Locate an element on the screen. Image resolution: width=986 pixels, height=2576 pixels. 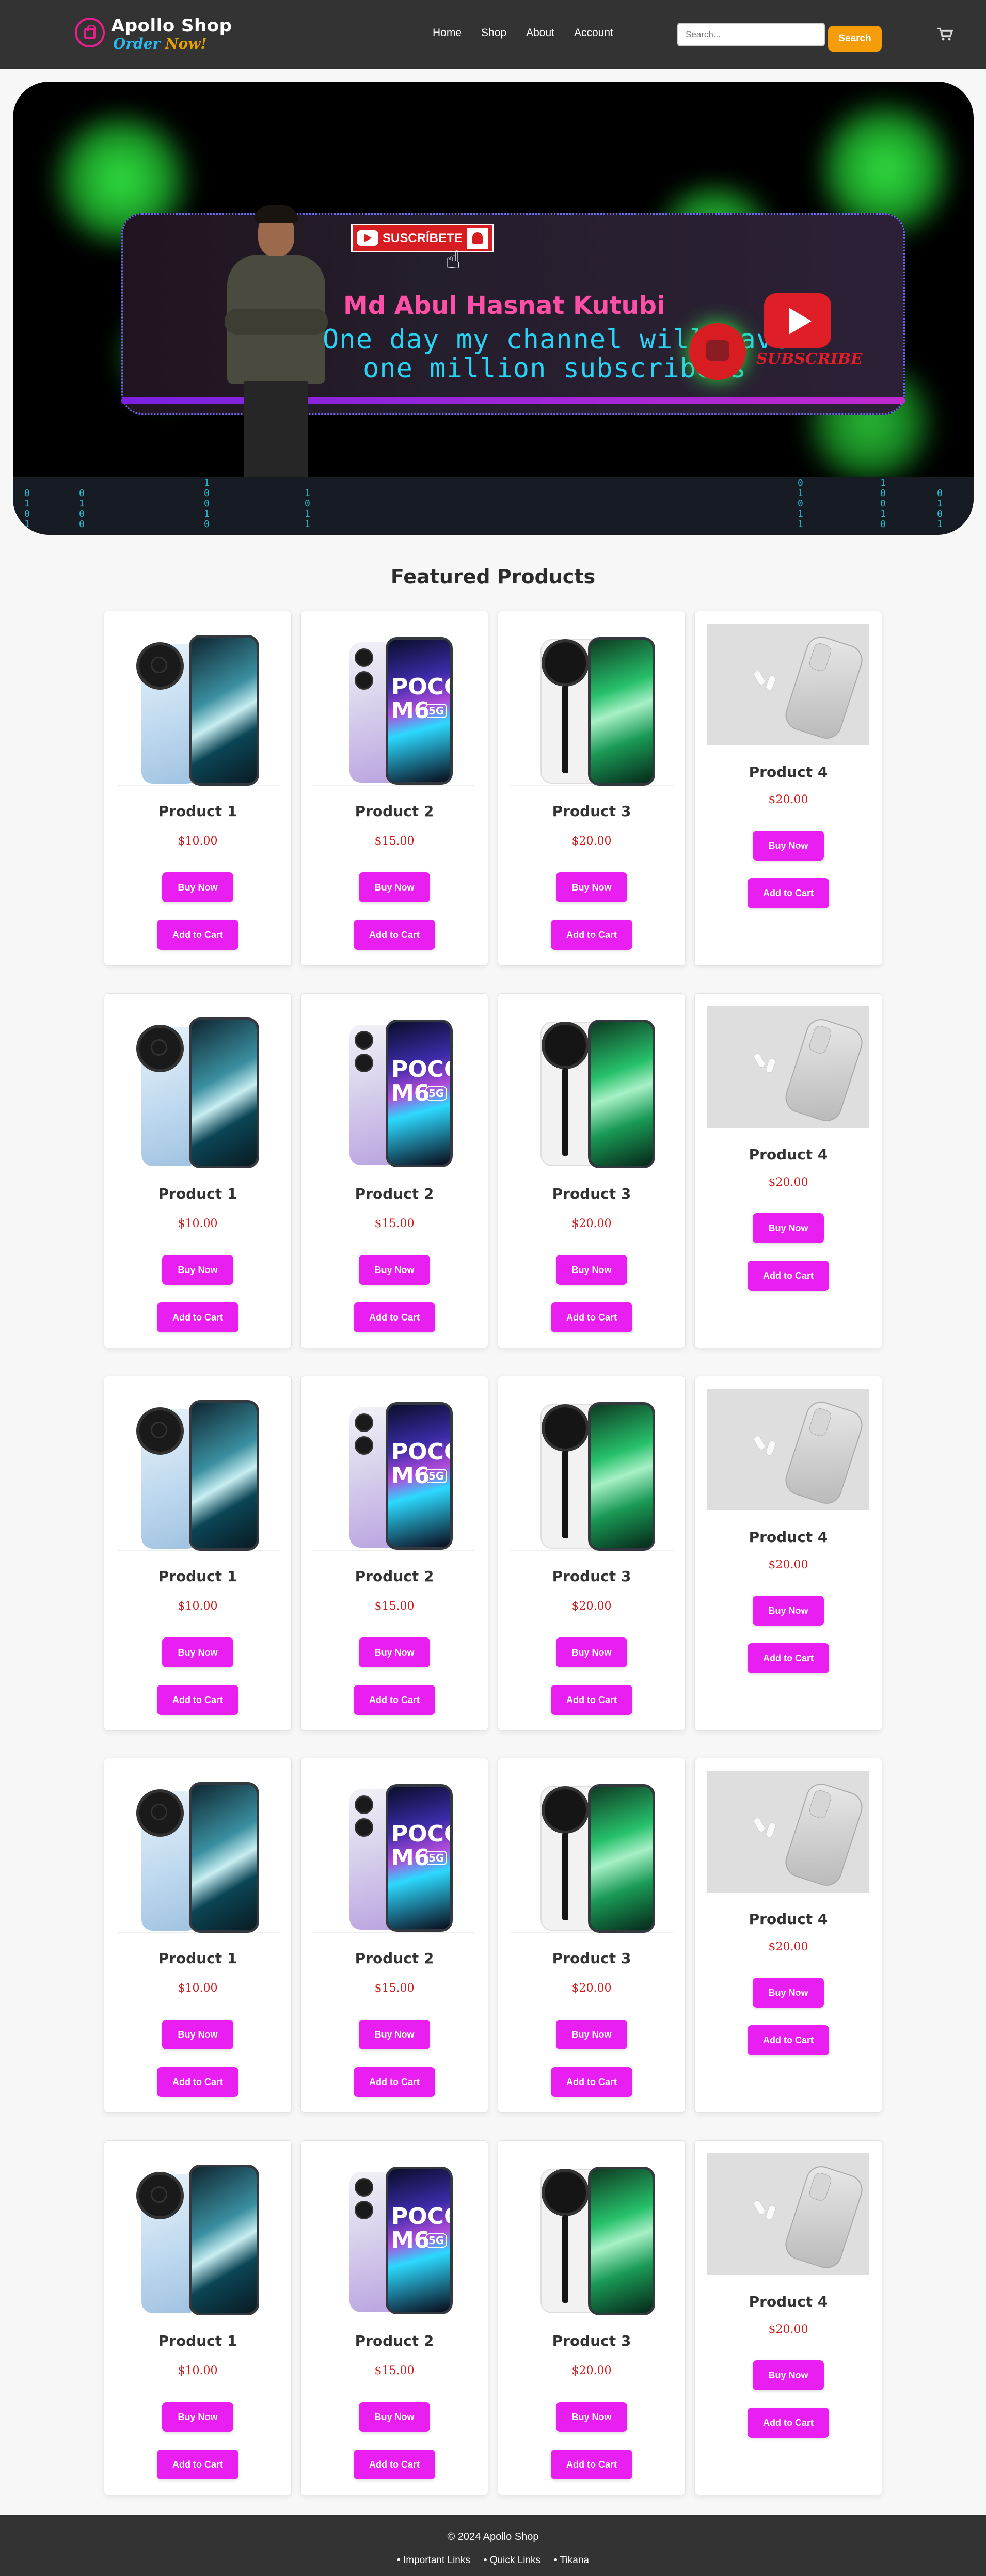
search-input is located at coordinates (751, 34).